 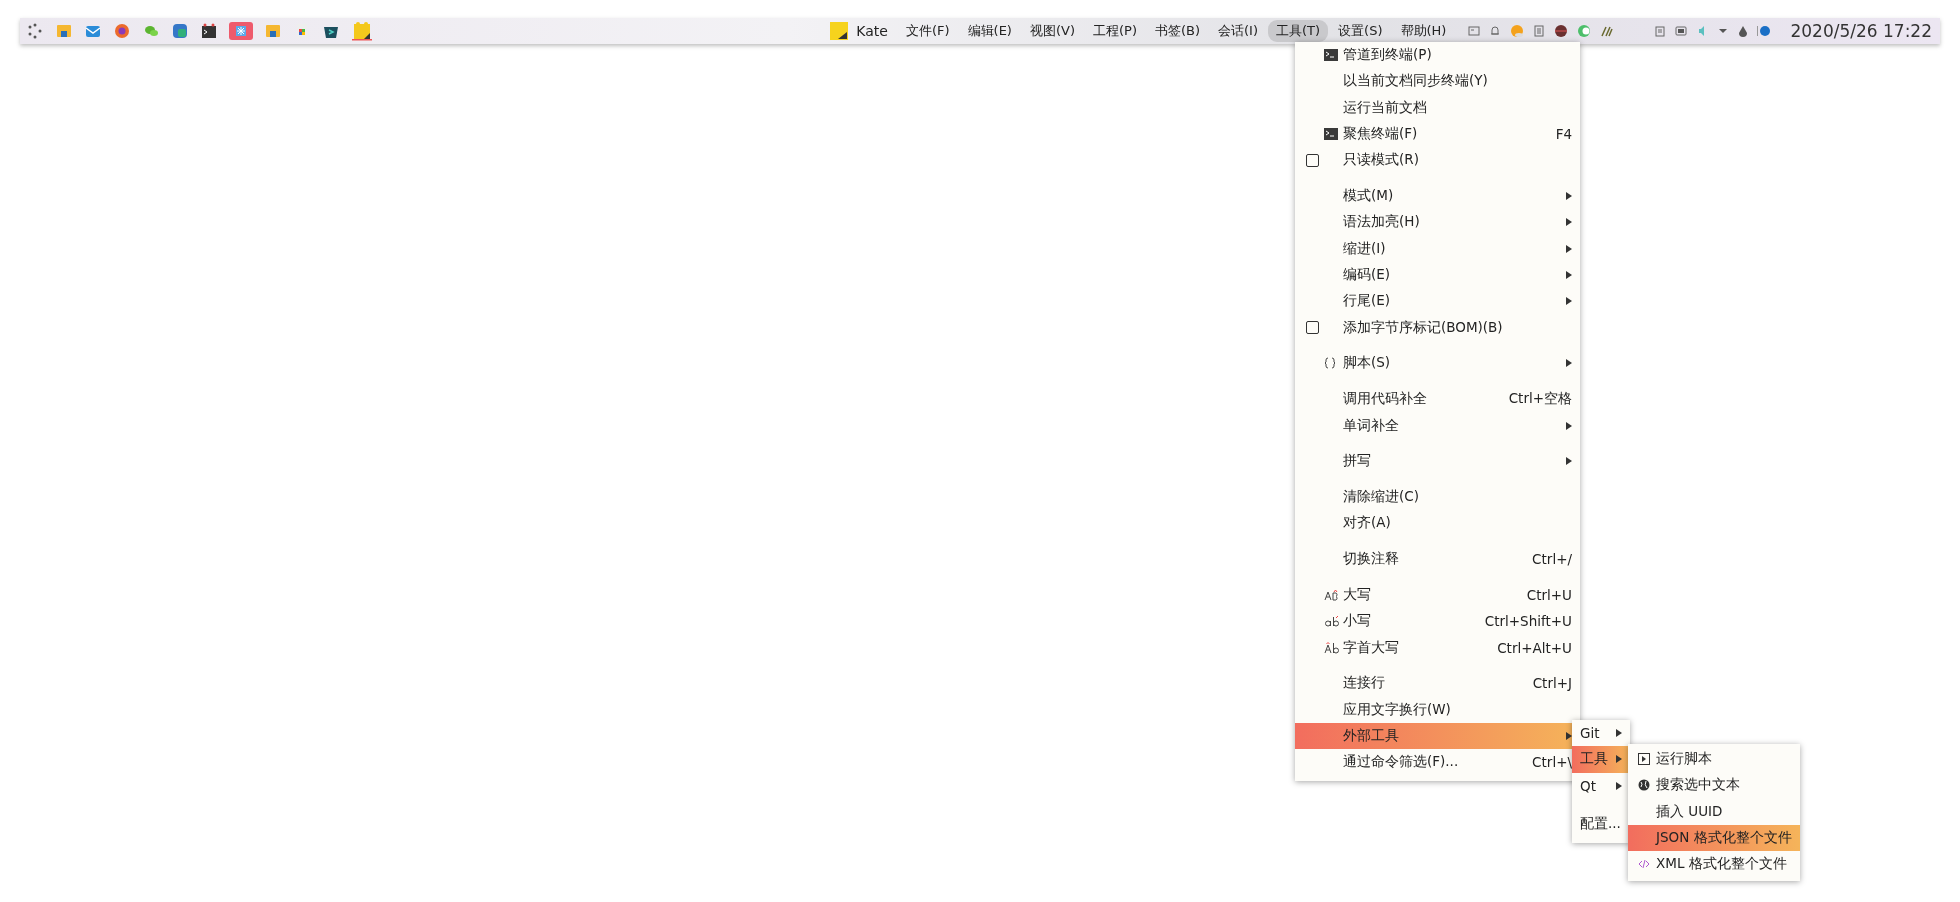 I want to click on browser-icon, so click(x=122, y=31).